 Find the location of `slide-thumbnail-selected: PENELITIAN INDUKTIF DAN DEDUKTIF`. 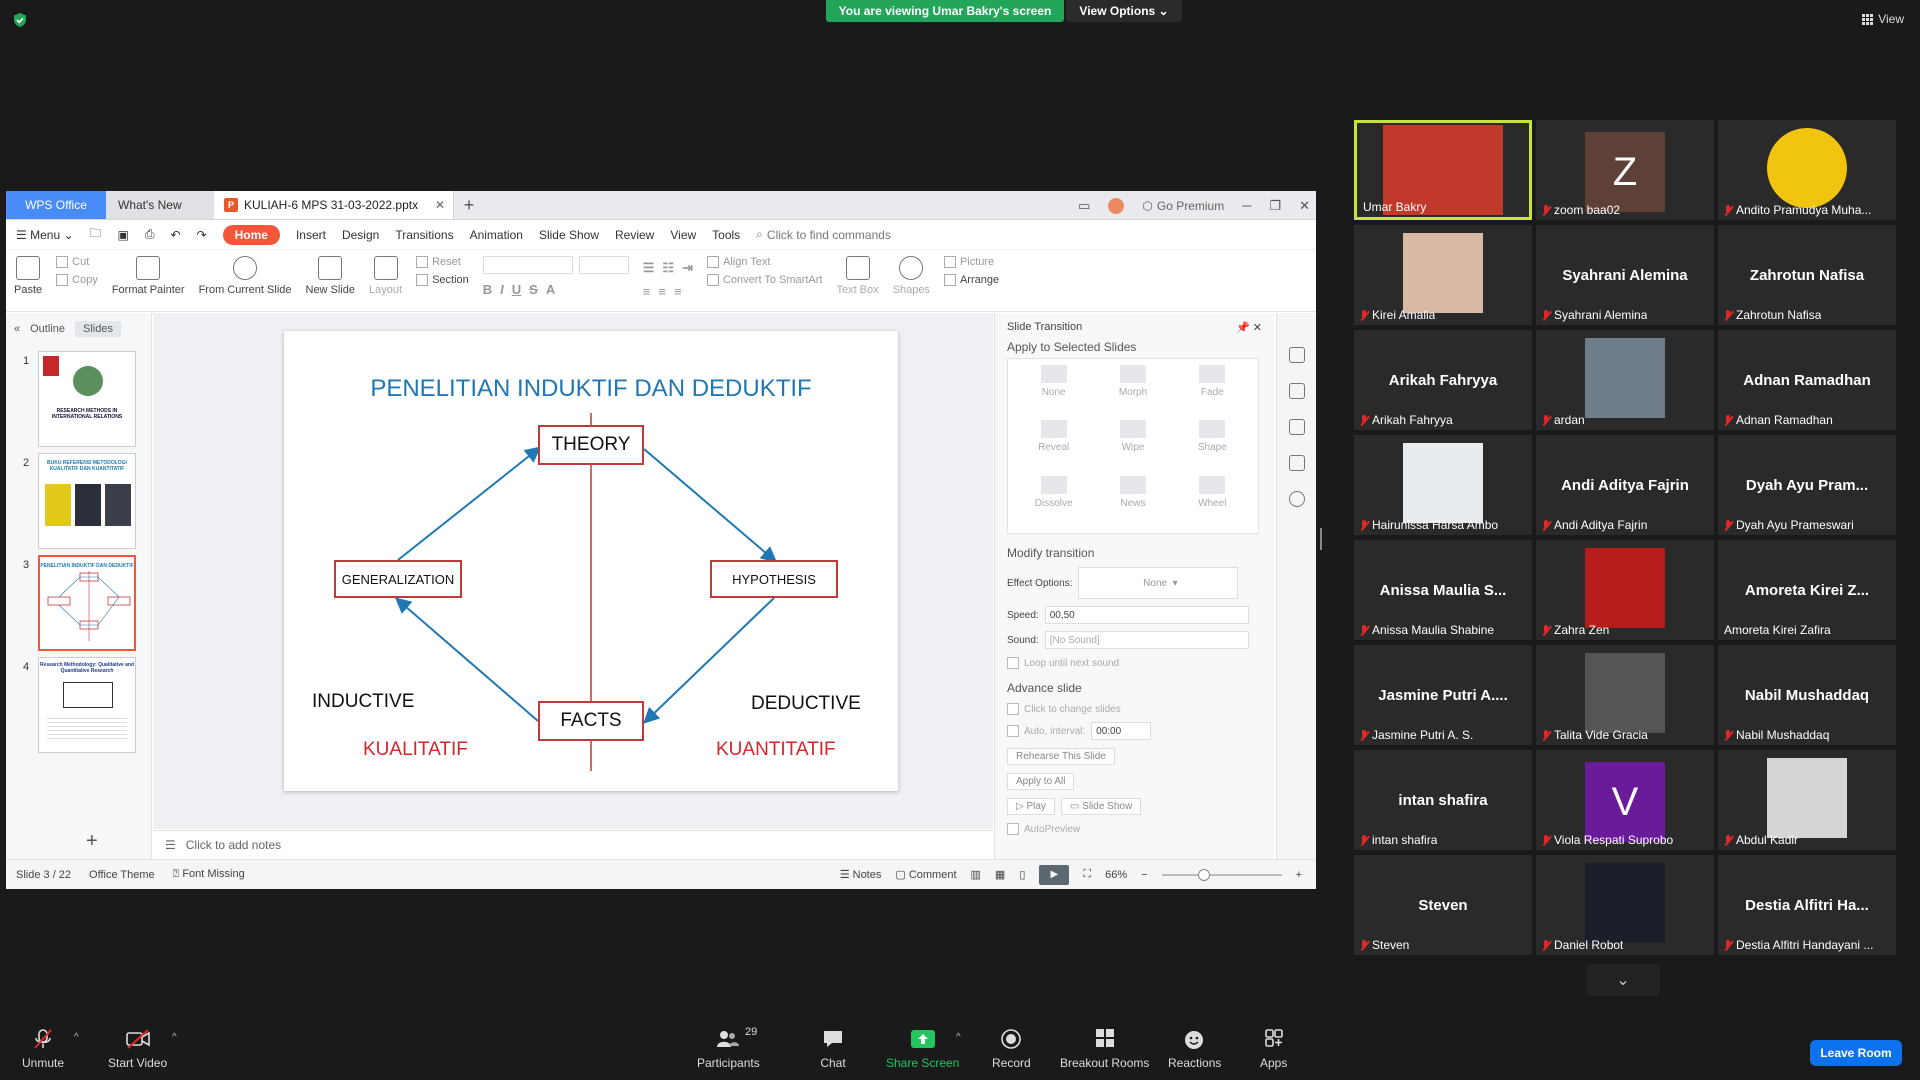

slide-thumbnail-selected: PENELITIAN INDUKTIF DAN DEDUKTIF is located at coordinates (87, 603).